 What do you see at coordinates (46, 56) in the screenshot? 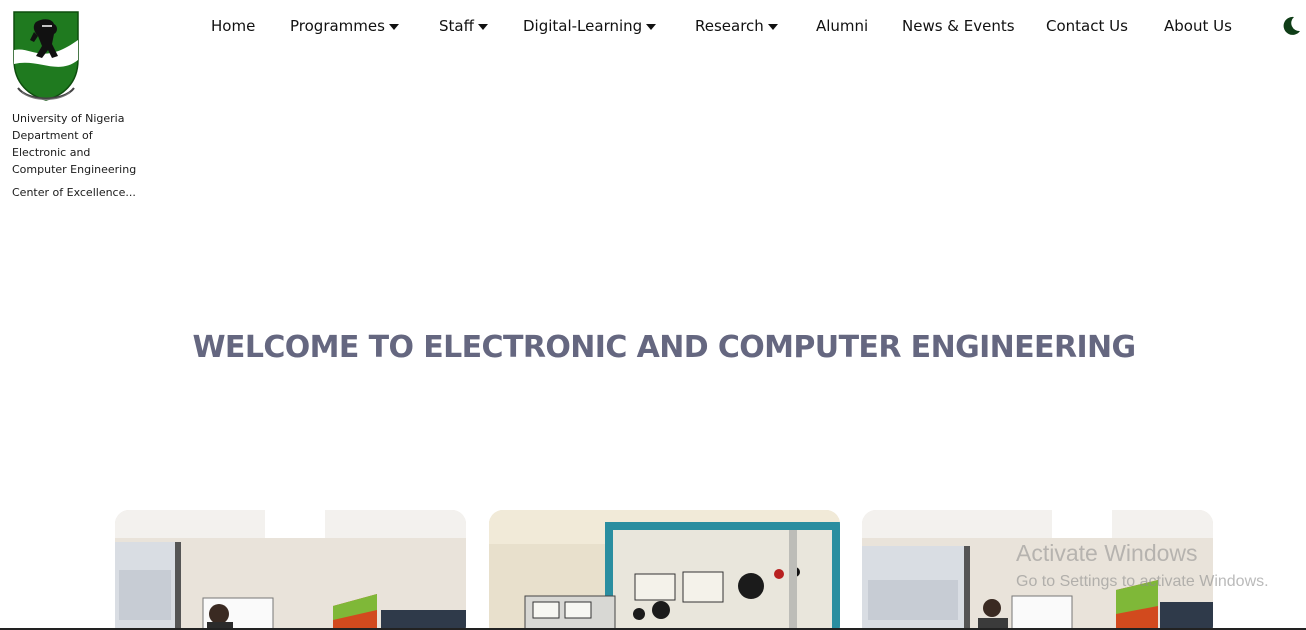
I see `university-crest-logo` at bounding box center [46, 56].